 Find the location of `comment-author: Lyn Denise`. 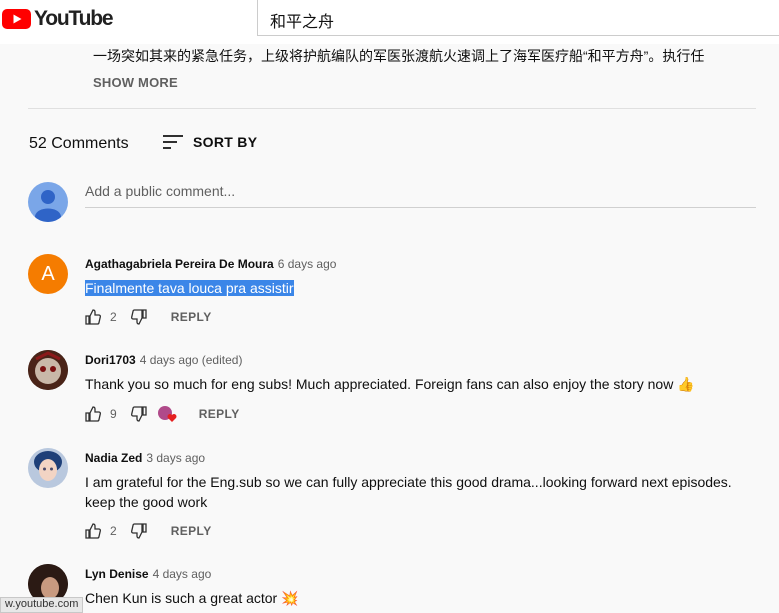

comment-author: Lyn Denise is located at coordinates (117, 574).